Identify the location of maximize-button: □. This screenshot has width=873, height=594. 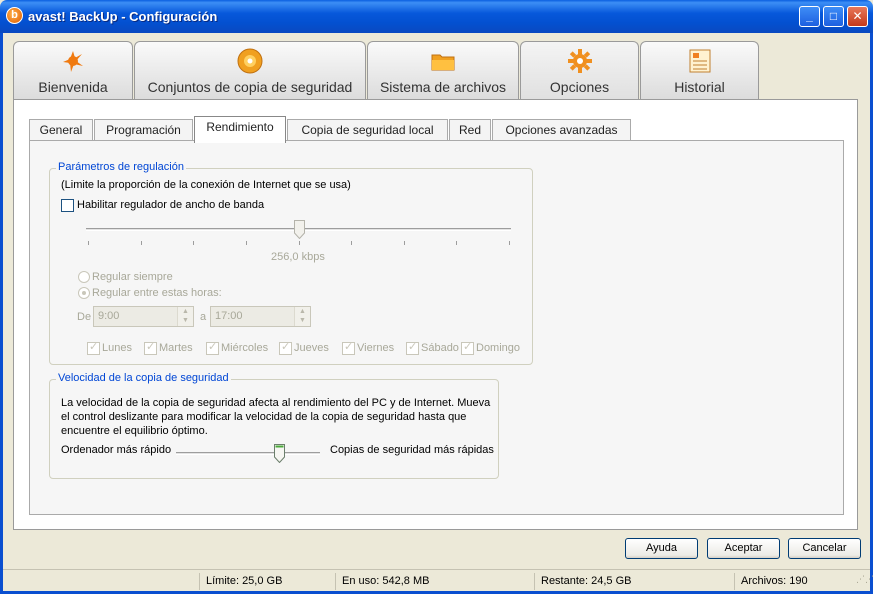
(833, 16).